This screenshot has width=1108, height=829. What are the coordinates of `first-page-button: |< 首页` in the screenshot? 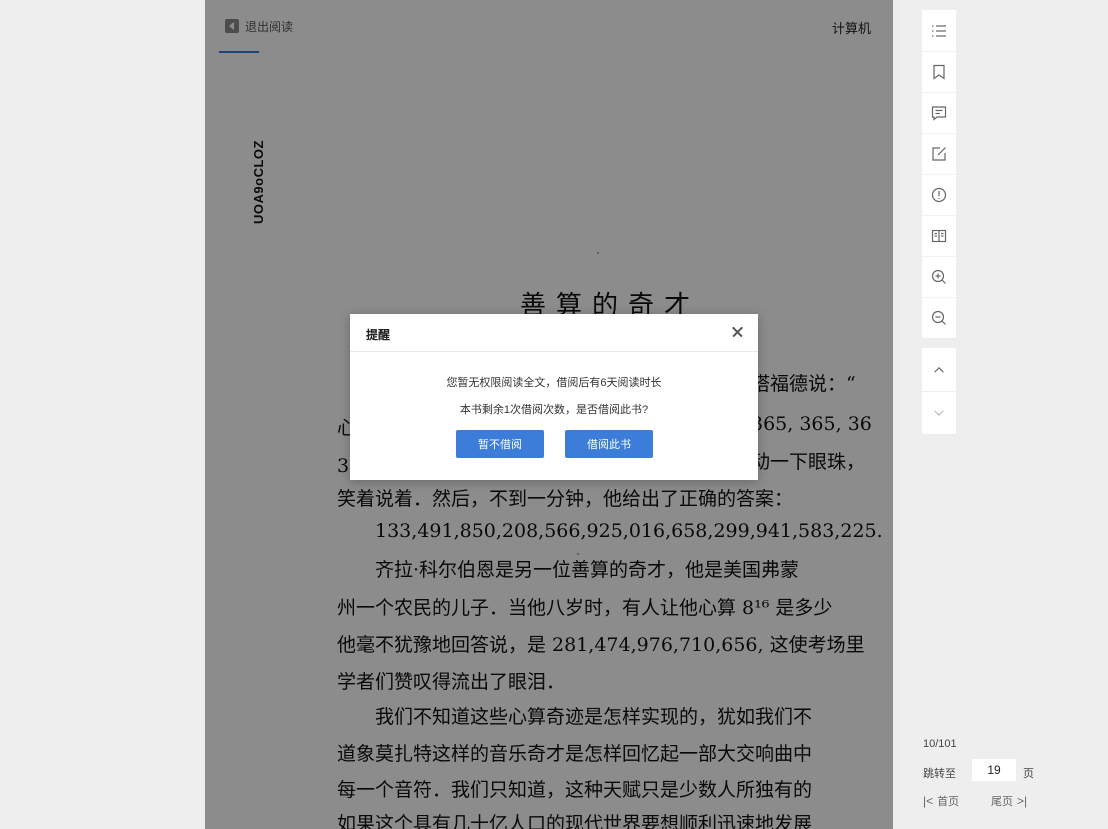 It's located at (941, 801).